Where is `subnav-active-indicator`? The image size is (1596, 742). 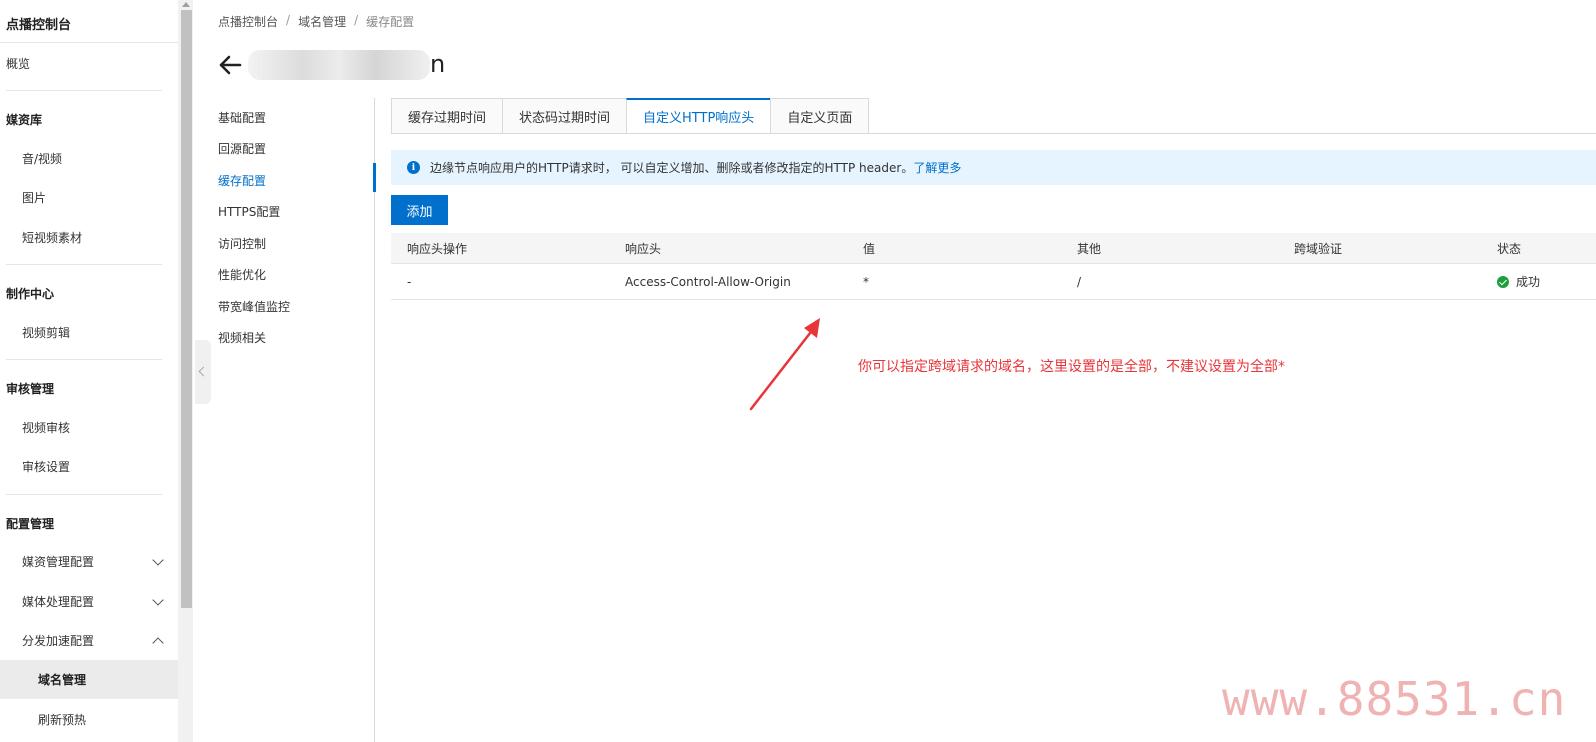
subnav-active-indicator is located at coordinates (374, 177).